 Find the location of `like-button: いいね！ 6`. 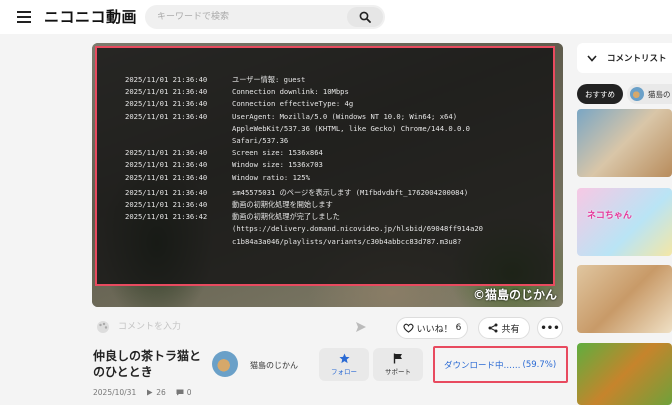

like-button: いいね！ 6 is located at coordinates (432, 328).